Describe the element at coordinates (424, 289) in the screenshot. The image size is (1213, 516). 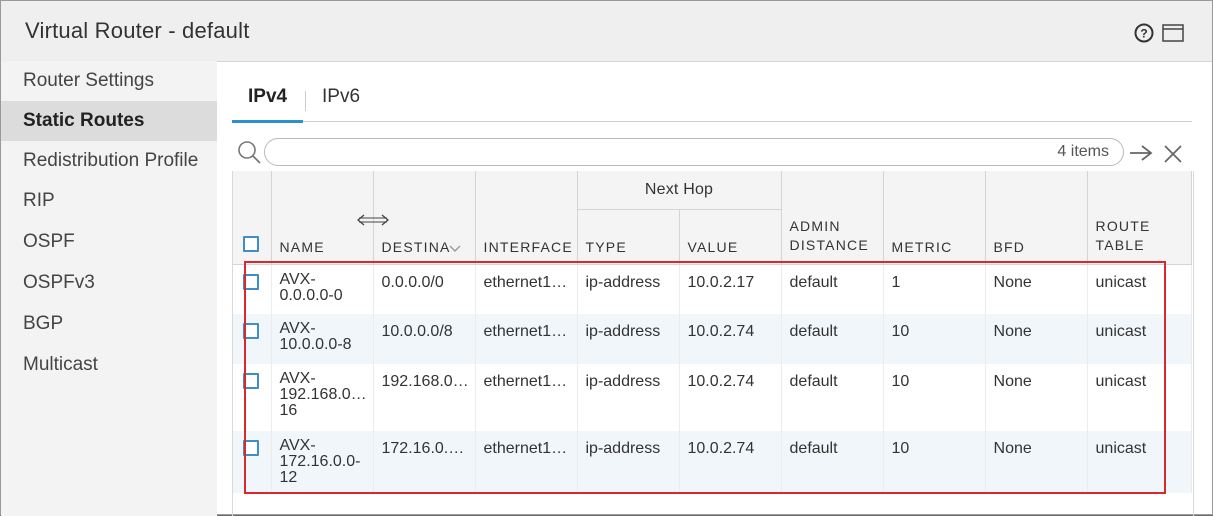
I see `cell-destination: 0.0.0.0/0` at that location.